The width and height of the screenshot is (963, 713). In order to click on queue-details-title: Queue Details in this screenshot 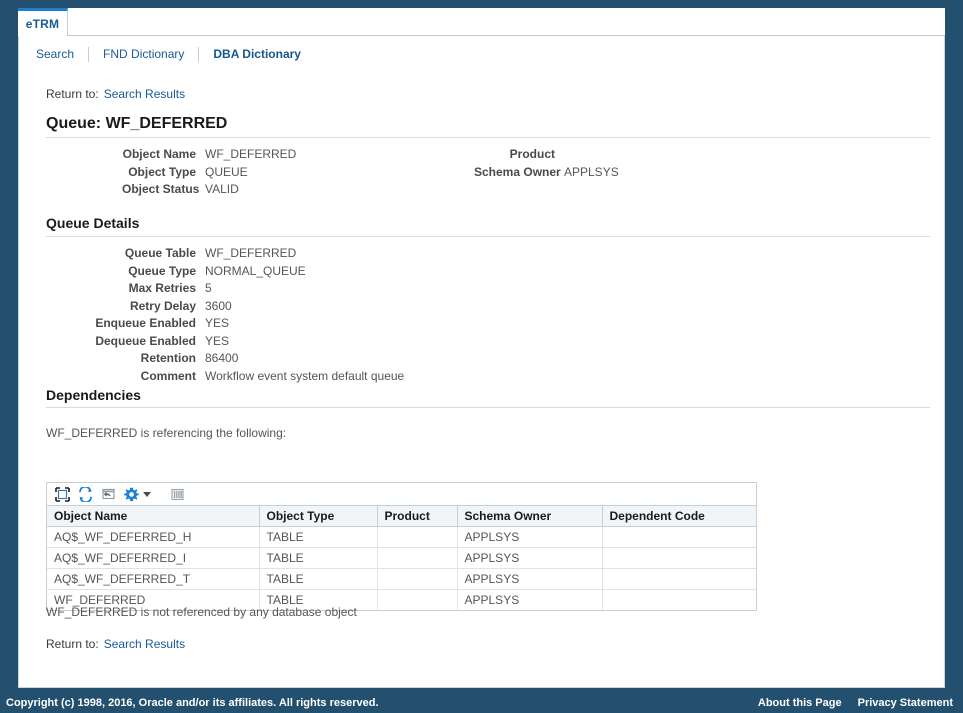, I will do `click(93, 223)`.